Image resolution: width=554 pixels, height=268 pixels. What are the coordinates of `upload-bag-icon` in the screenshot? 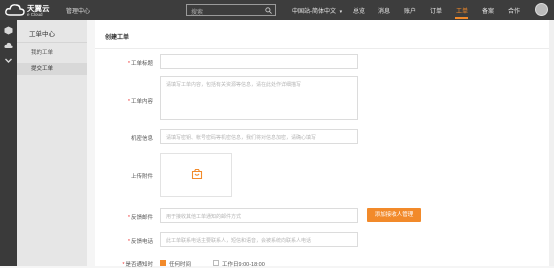 It's located at (197, 174).